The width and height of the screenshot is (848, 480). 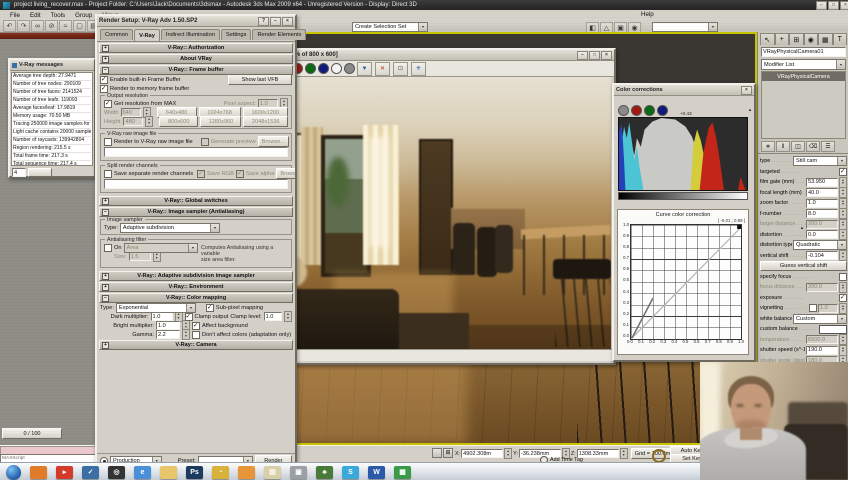 What do you see at coordinates (750, 112) in the screenshot?
I see `cc-top-marker: +0.43` at bounding box center [750, 112].